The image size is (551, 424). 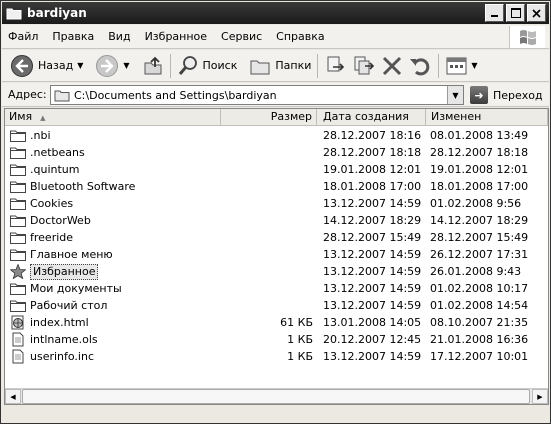 What do you see at coordinates (207, 66) in the screenshot?
I see `search-button: Поиск` at bounding box center [207, 66].